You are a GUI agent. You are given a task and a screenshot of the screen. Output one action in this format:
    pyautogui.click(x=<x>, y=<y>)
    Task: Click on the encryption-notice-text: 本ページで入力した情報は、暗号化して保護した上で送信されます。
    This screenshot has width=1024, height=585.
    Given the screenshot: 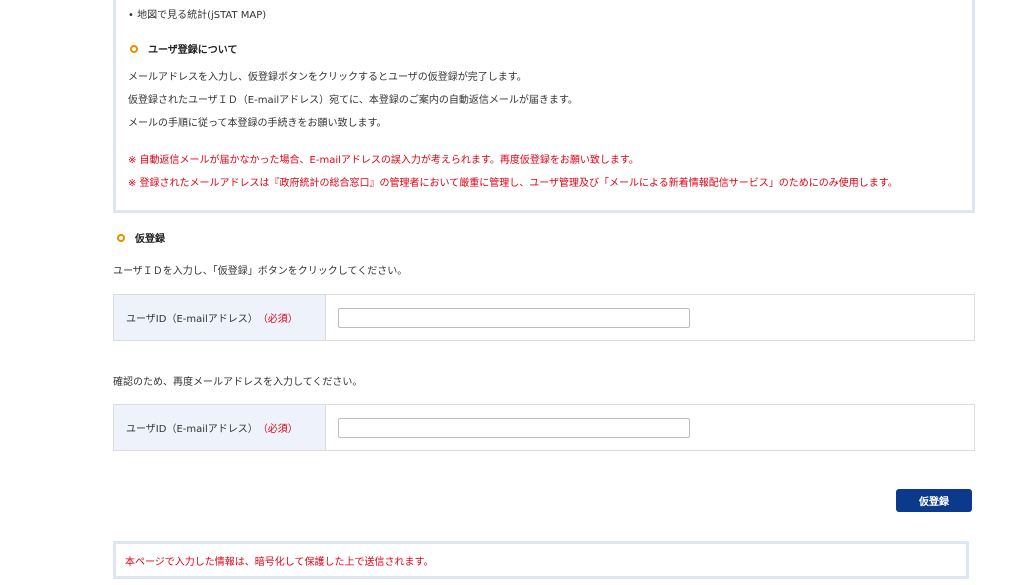 What is the action you would take?
    pyautogui.click(x=279, y=562)
    